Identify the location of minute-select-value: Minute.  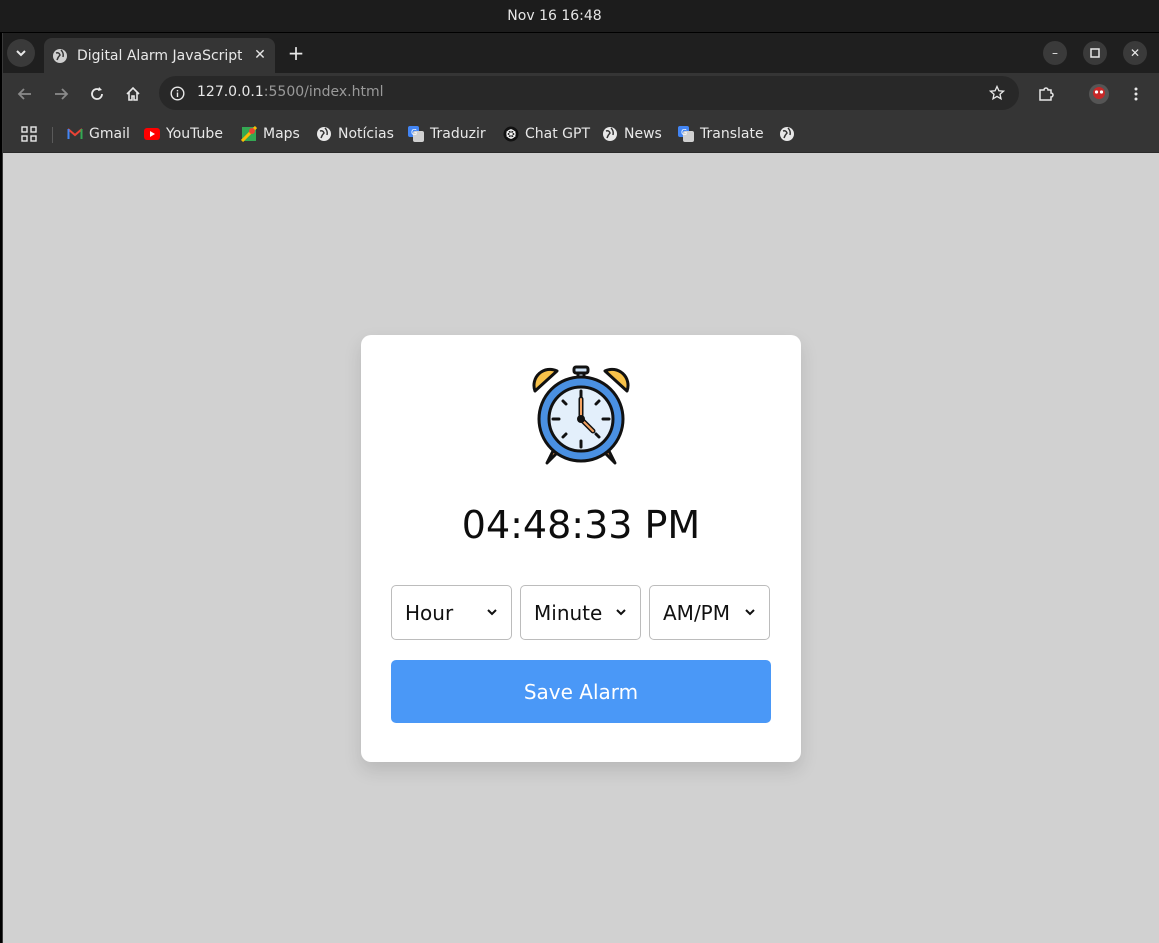
(568, 612).